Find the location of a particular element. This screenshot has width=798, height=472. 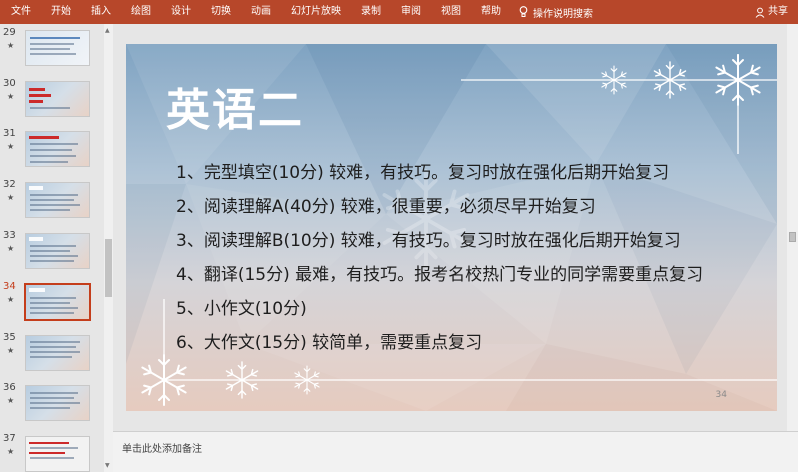

lightbulb-icon is located at coordinates (523, 11).